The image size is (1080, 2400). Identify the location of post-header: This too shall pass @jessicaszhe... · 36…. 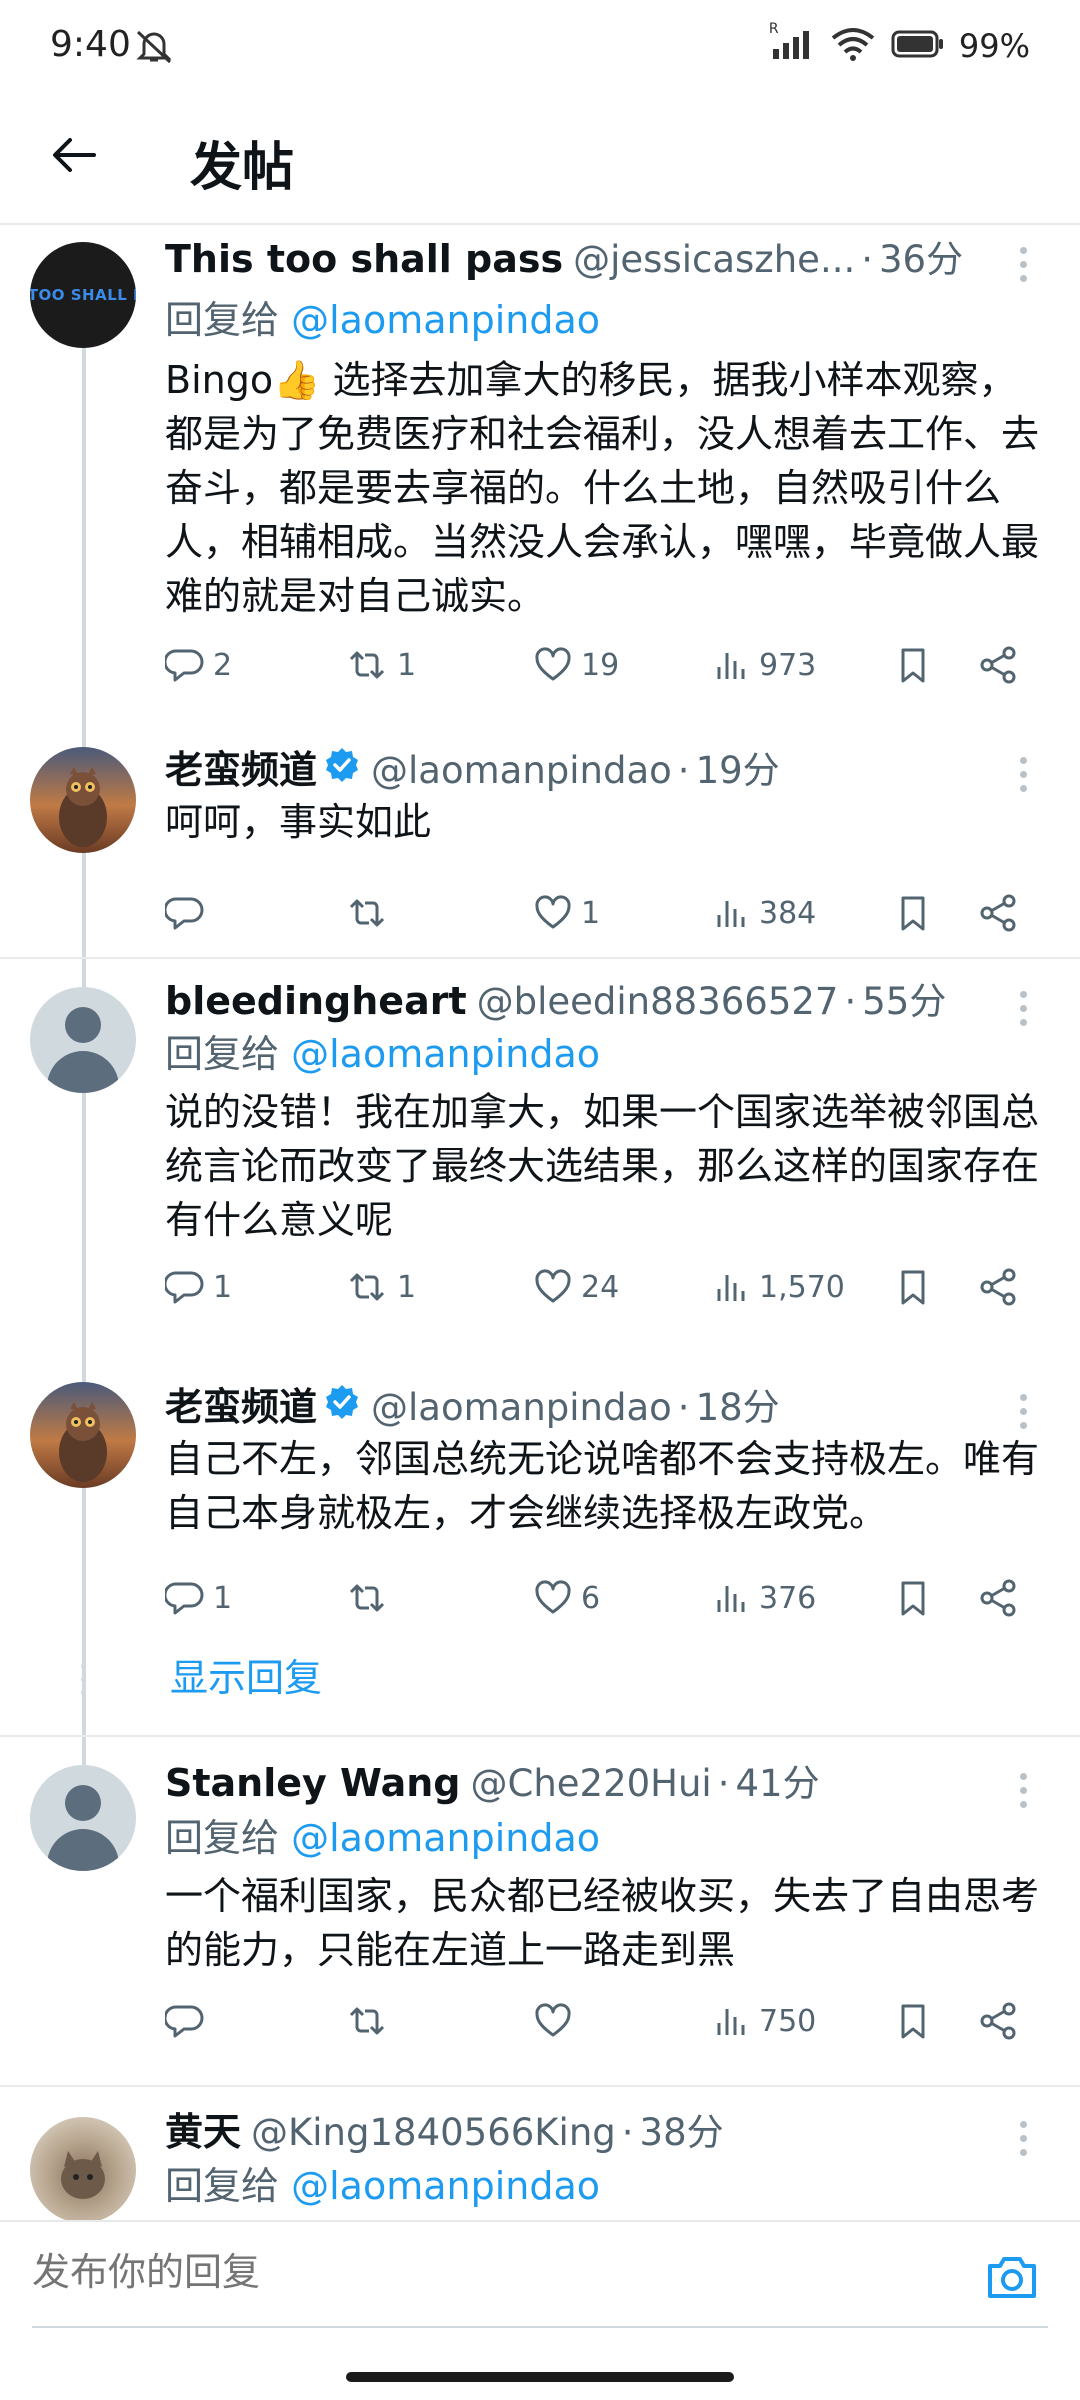
(607, 257).